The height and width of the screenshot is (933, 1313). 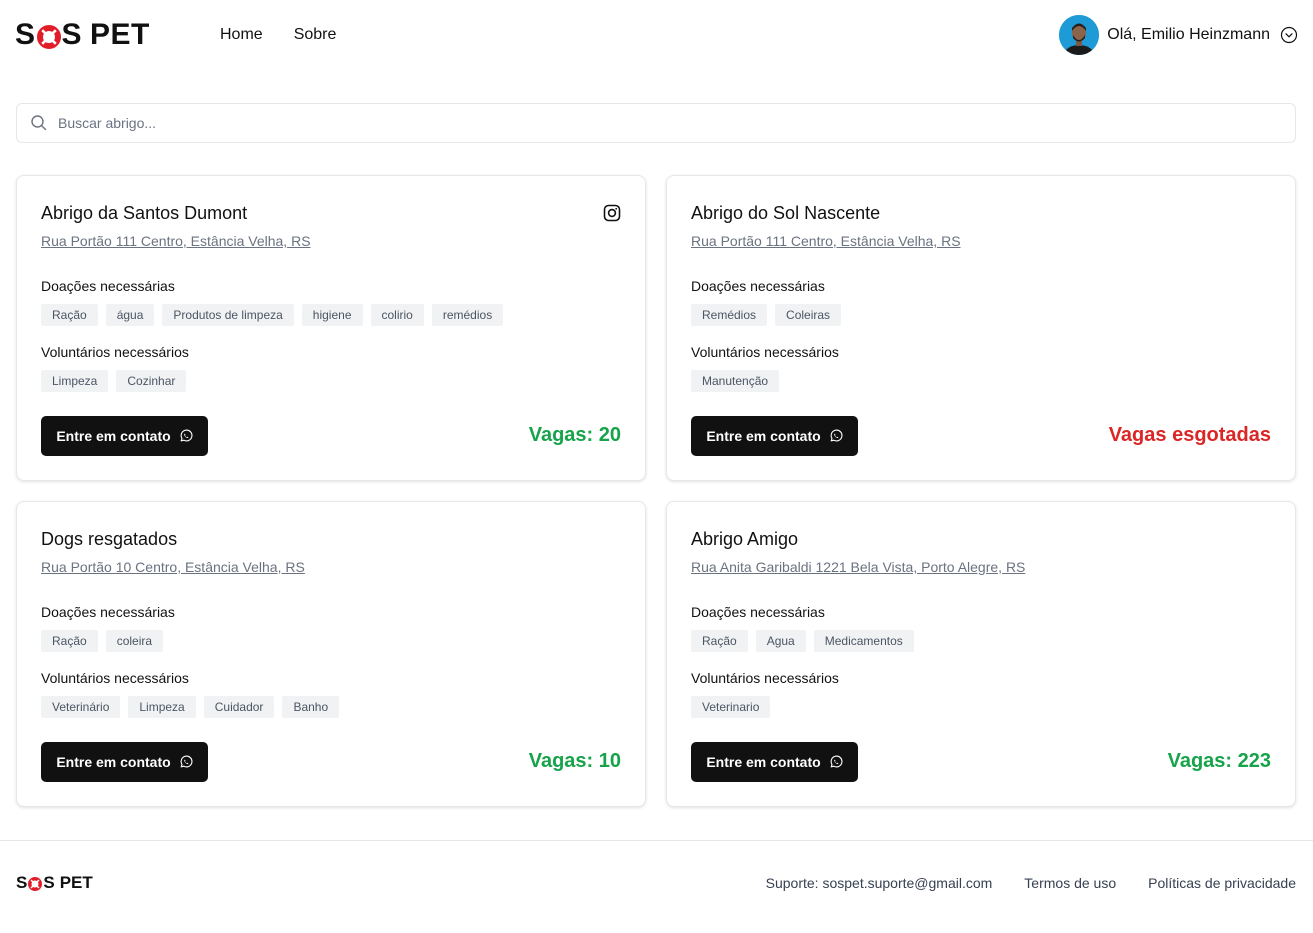 I want to click on user-menu: Olá, Emilio Heinzmann, so click(x=1178, y=35).